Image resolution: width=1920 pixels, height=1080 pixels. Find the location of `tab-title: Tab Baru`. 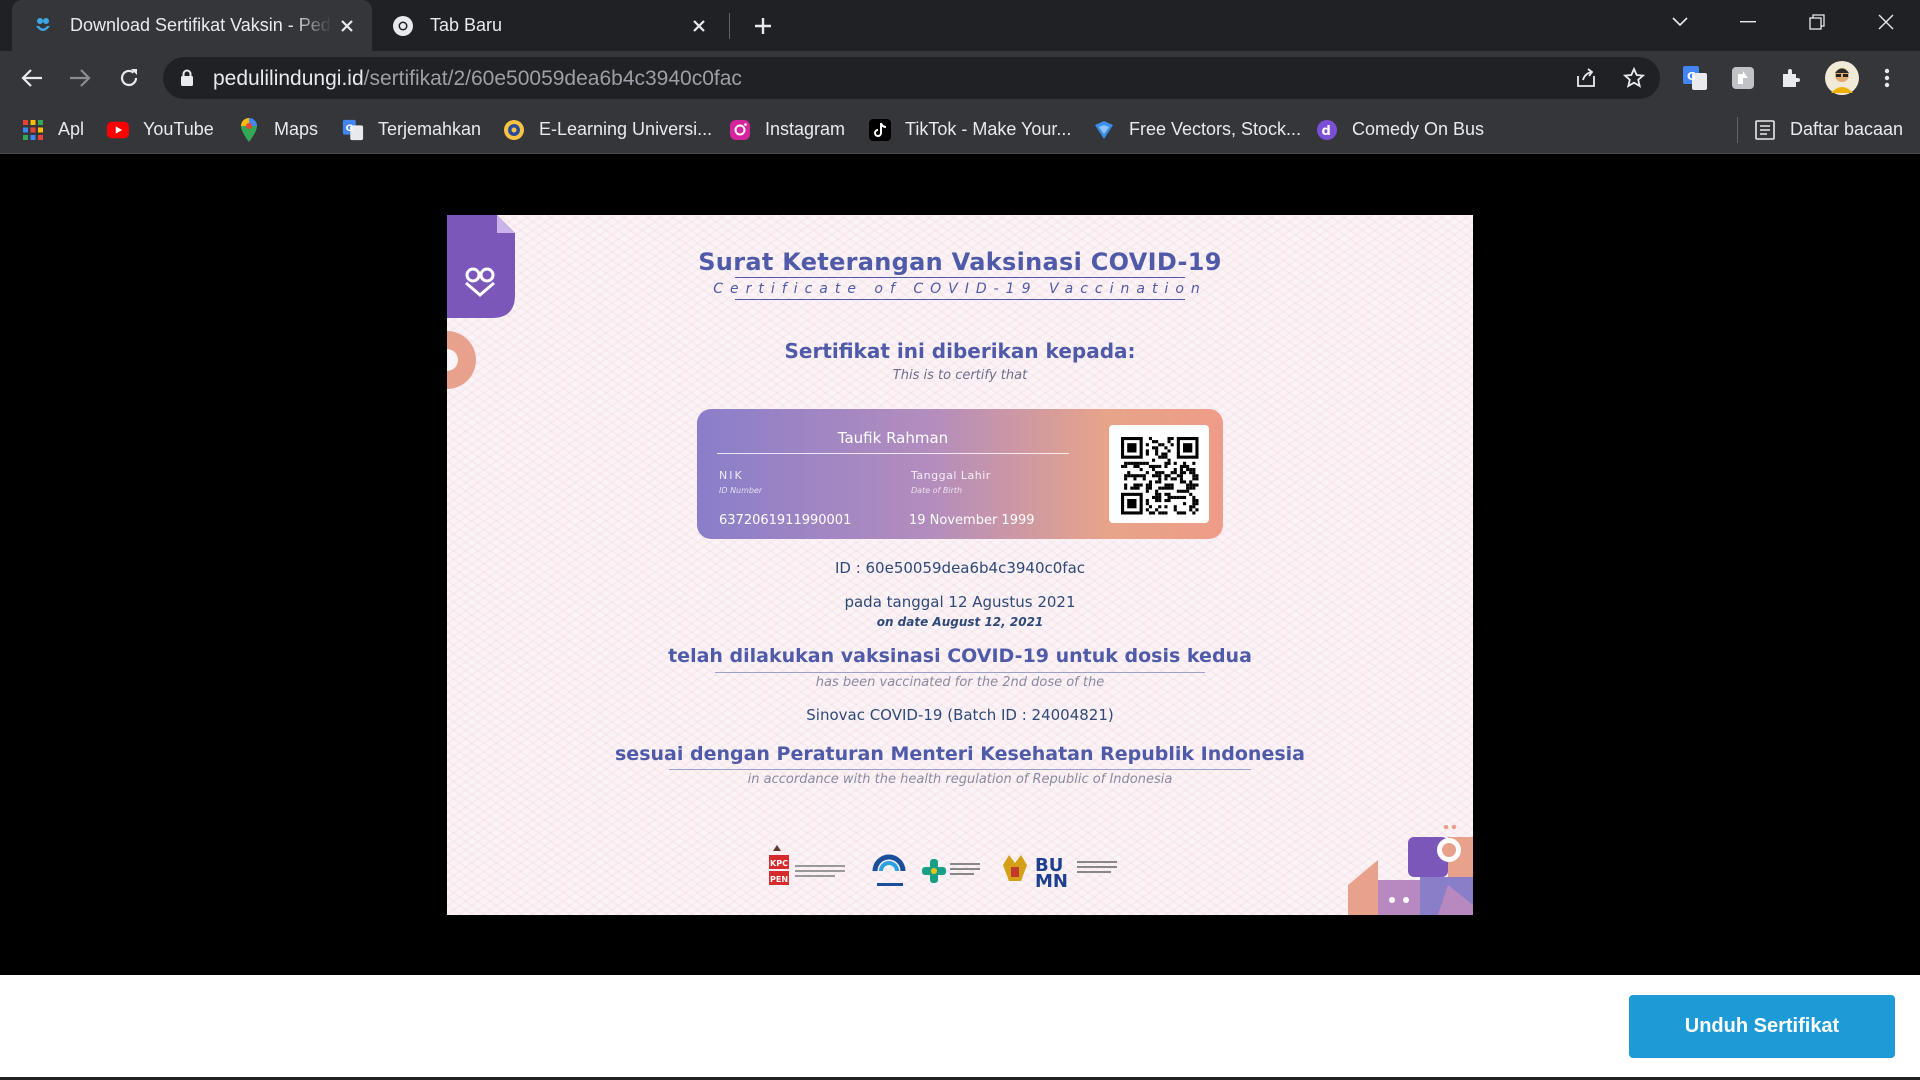

tab-title: Tab Baru is located at coordinates (466, 25).